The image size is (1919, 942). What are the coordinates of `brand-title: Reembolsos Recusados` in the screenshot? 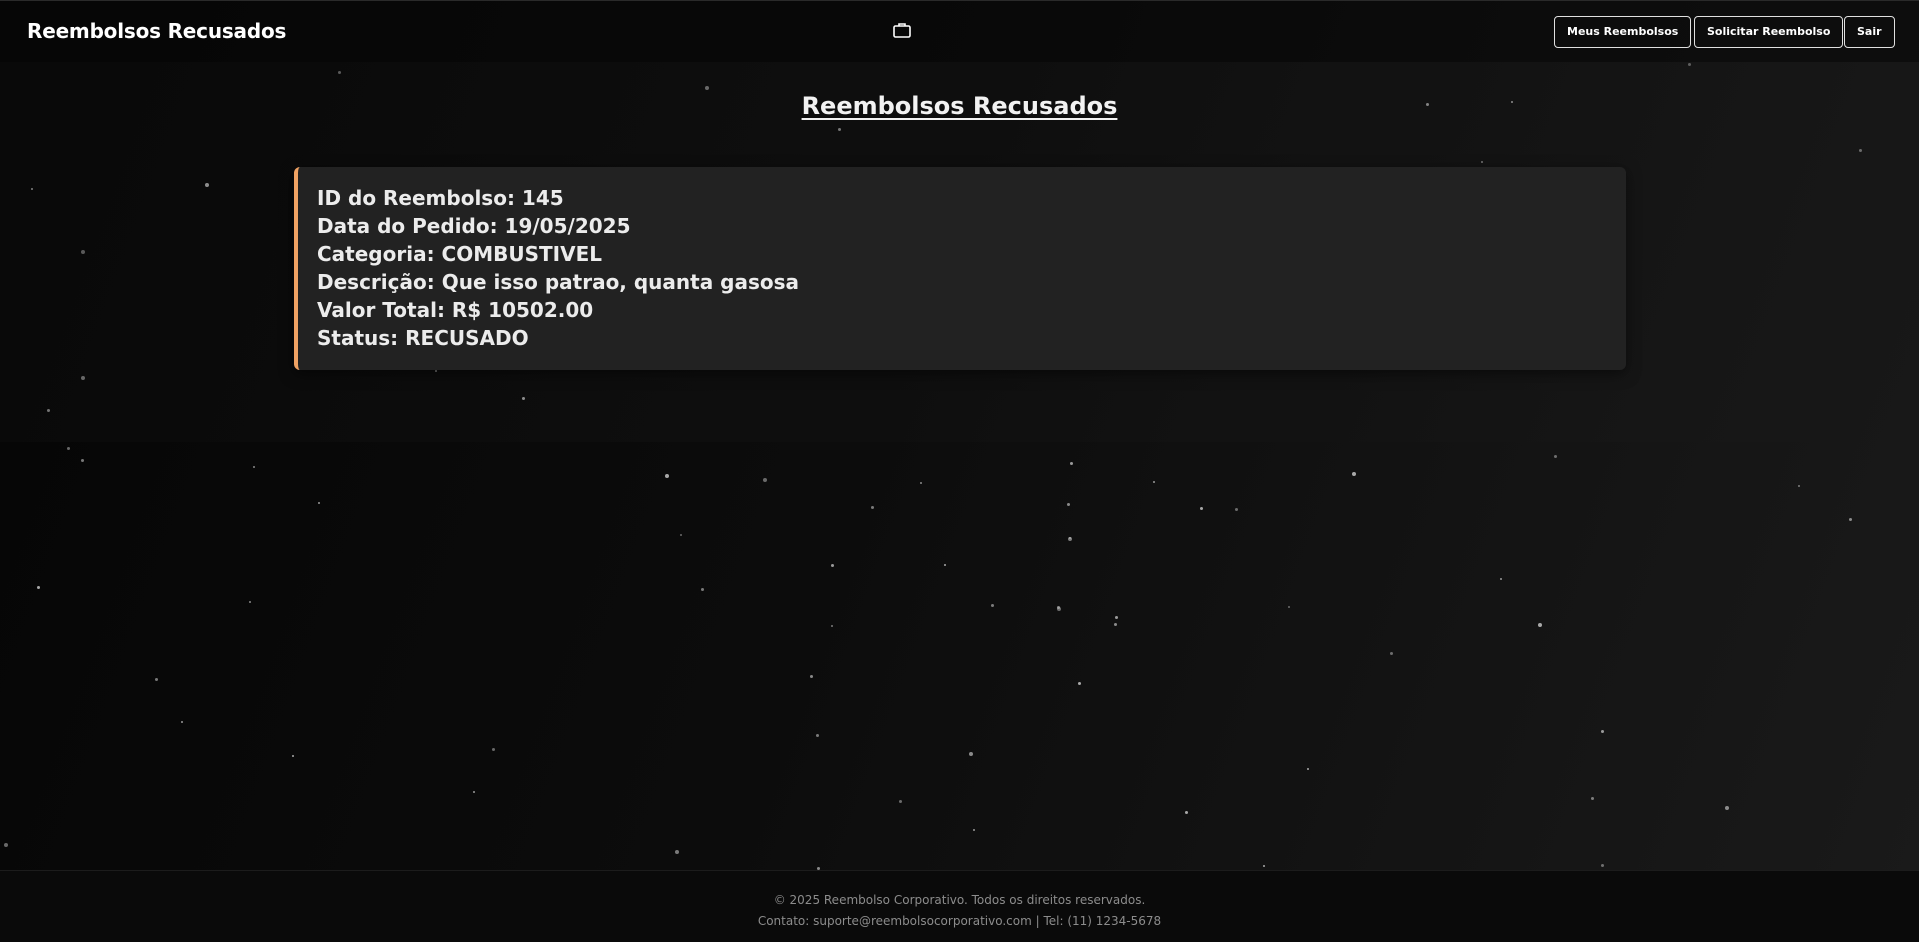 It's located at (157, 31).